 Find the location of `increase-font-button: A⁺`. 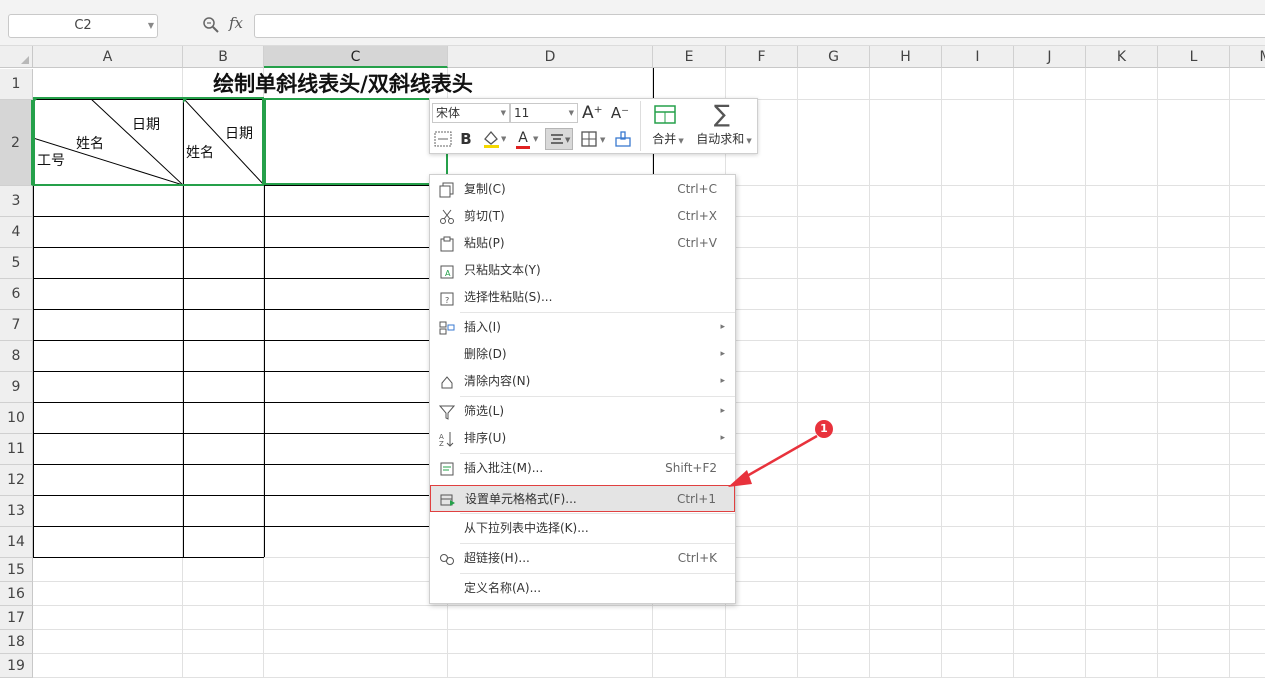

increase-font-button: A⁺ is located at coordinates (592, 113).